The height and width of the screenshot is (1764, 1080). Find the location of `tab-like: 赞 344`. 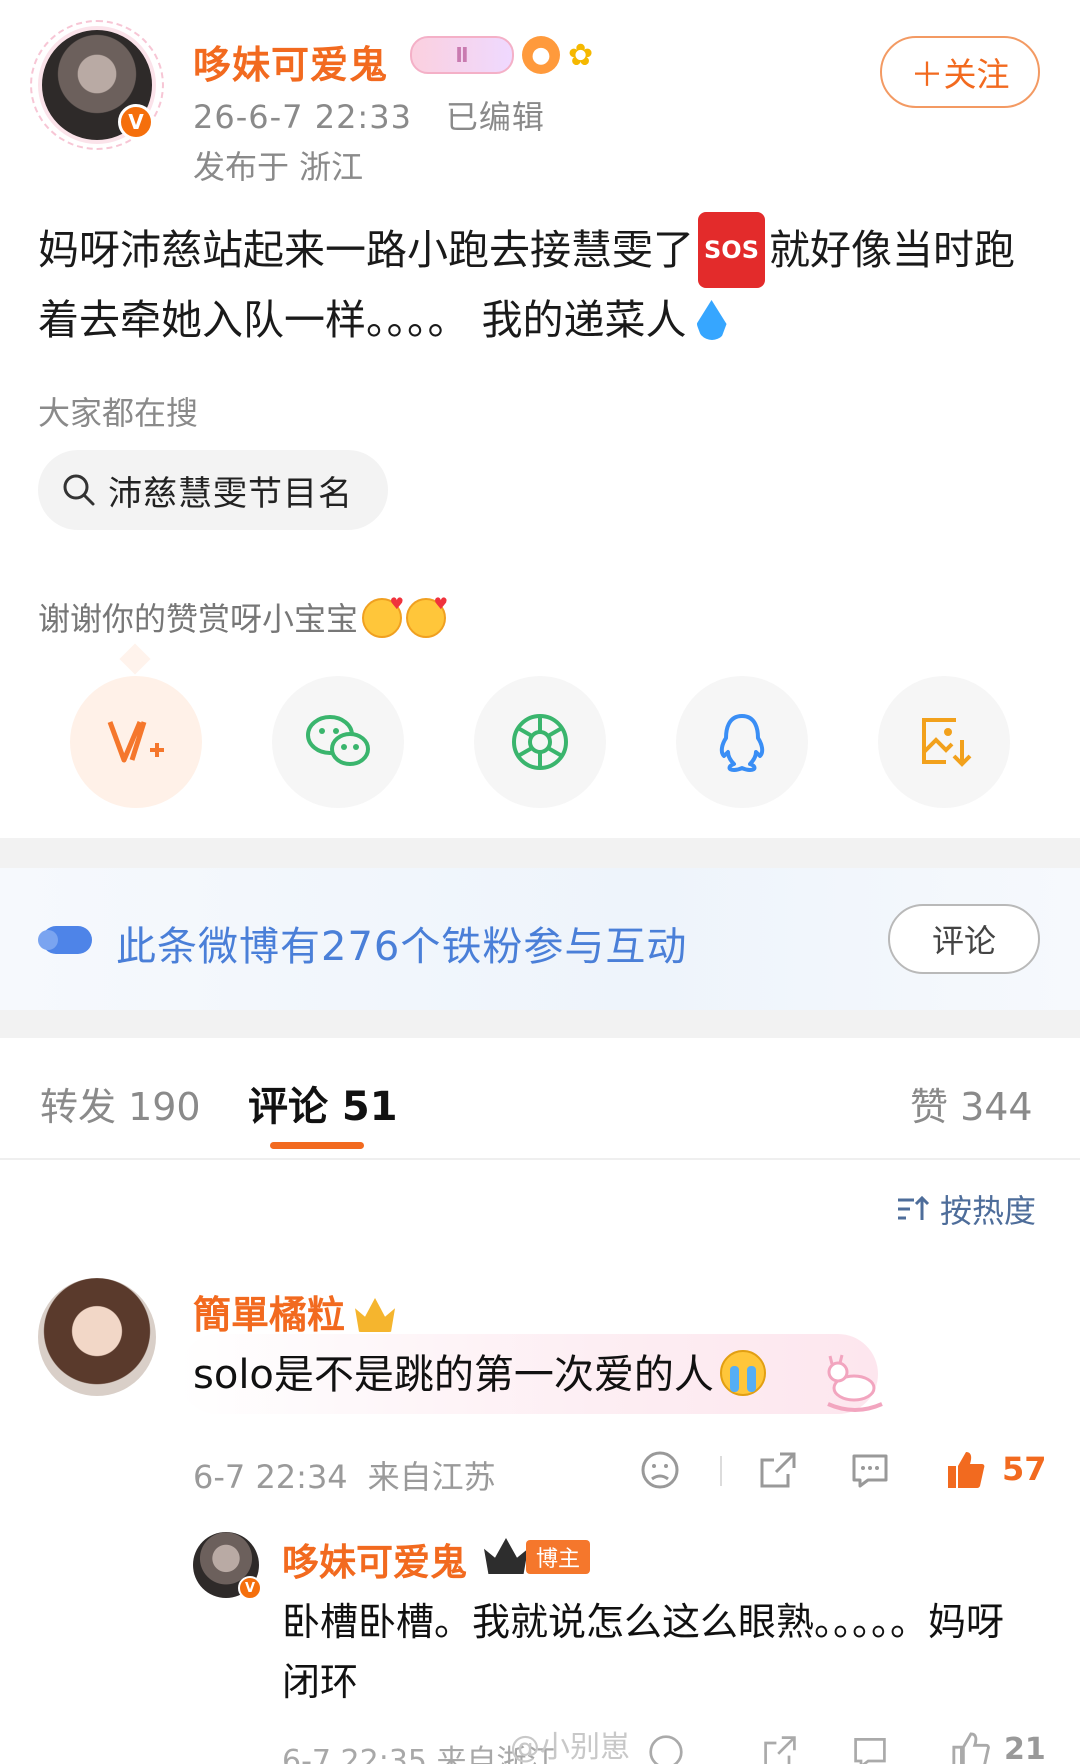

tab-like: 赞 344 is located at coordinates (971, 1103).